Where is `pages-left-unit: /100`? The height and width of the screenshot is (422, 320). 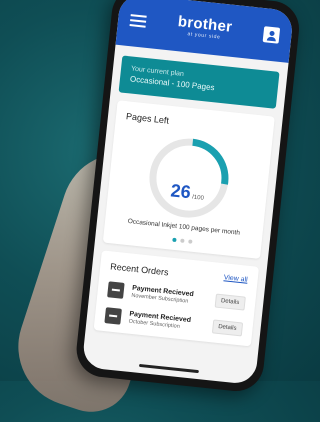
pages-left-unit: /100 is located at coordinates (198, 198).